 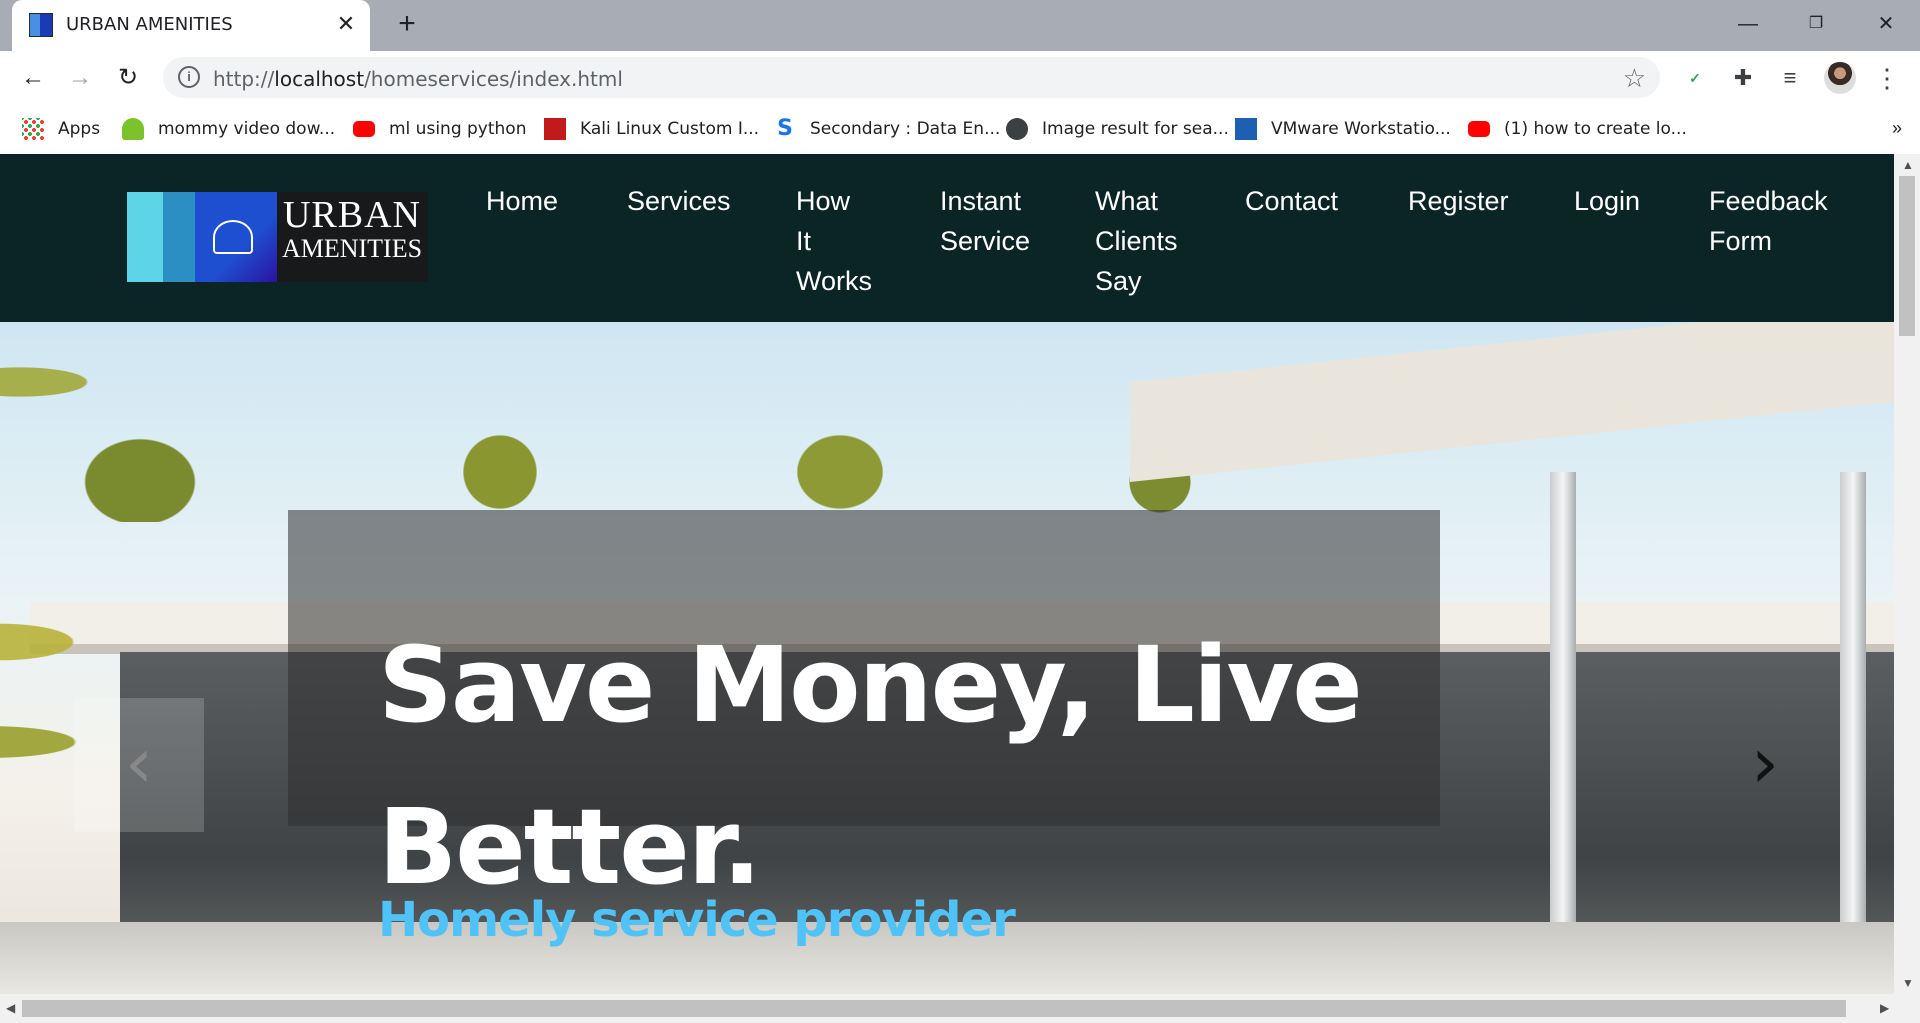 What do you see at coordinates (179, 237) in the screenshot?
I see `logo-cube-right` at bounding box center [179, 237].